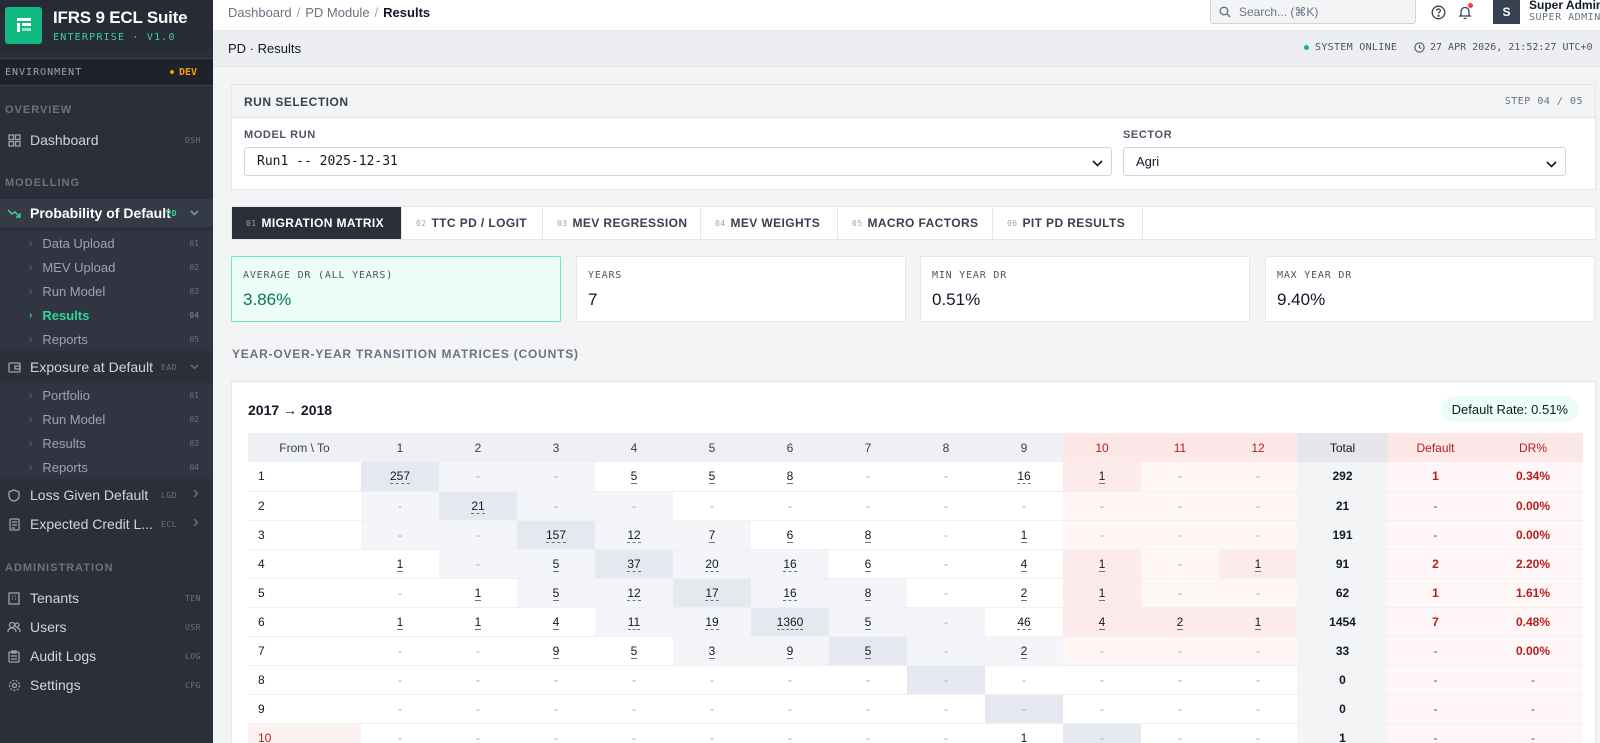  I want to click on tab-number: 06, so click(1012, 223).